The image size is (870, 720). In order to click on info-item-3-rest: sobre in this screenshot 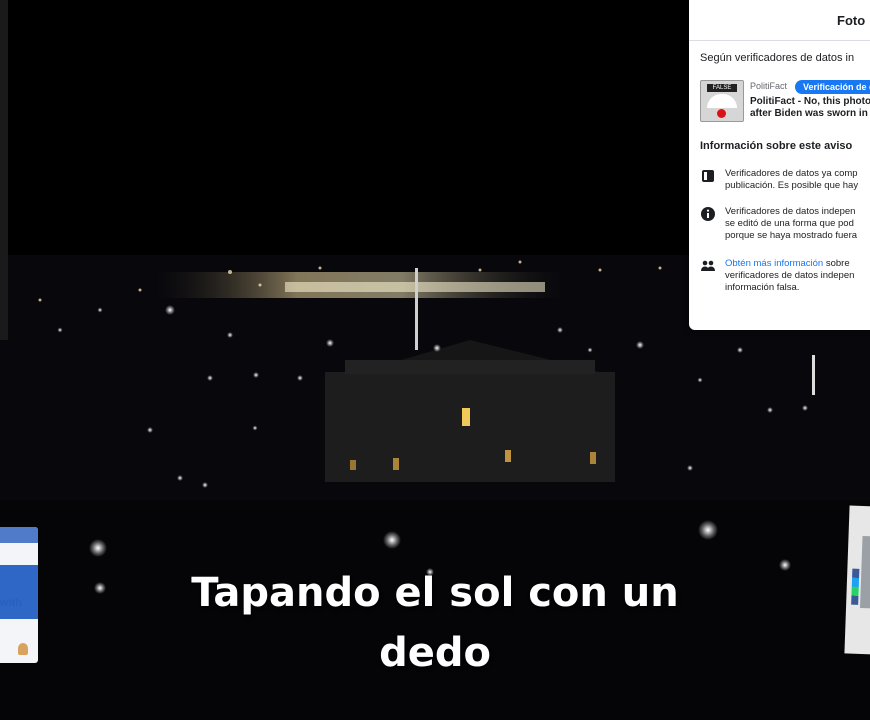, I will do `click(836, 263)`.